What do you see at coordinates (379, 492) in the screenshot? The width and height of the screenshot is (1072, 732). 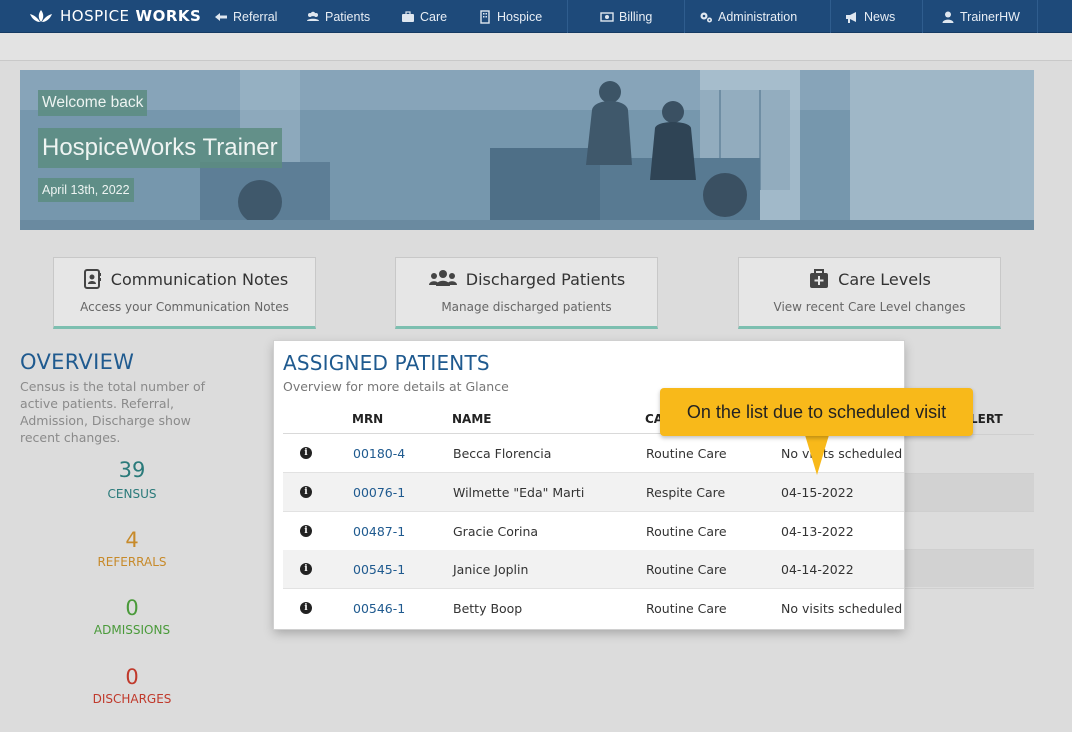 I see `patient-mrn-link: 00076-1` at bounding box center [379, 492].